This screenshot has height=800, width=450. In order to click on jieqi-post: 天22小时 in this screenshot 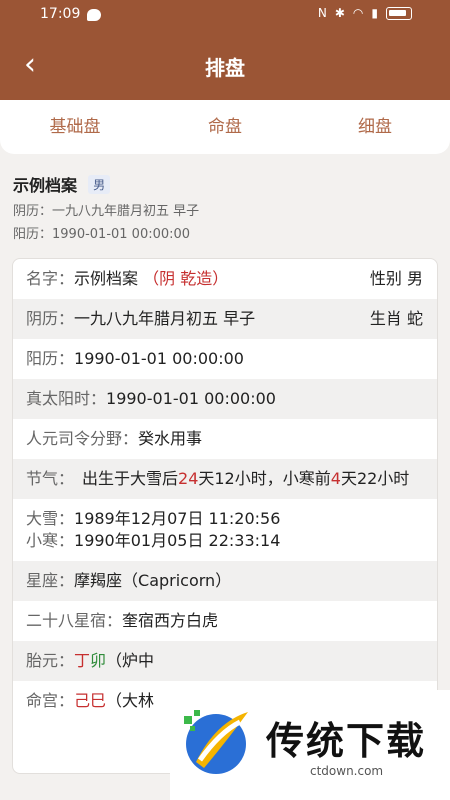, I will do `click(375, 478)`.